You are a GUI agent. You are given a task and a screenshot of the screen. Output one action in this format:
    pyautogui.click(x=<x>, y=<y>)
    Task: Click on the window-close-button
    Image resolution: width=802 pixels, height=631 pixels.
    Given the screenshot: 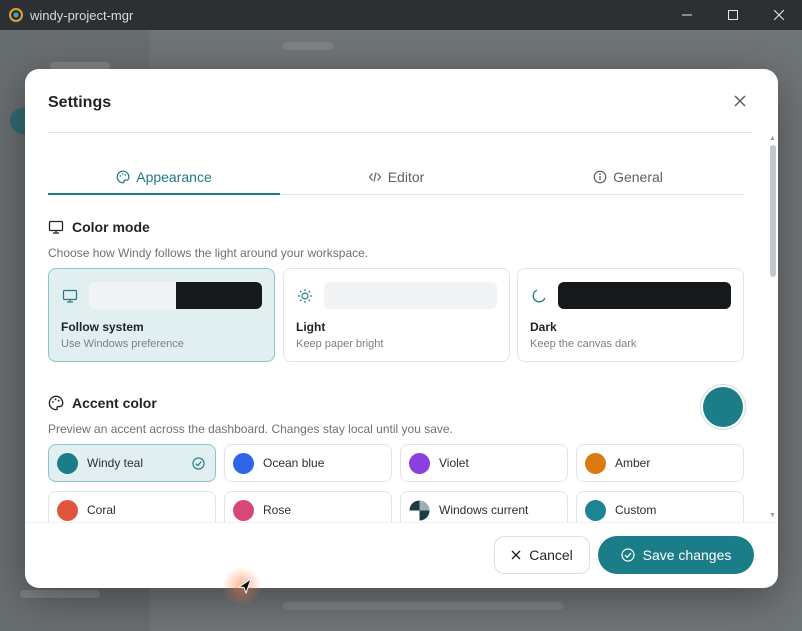 What is the action you would take?
    pyautogui.click(x=779, y=15)
    